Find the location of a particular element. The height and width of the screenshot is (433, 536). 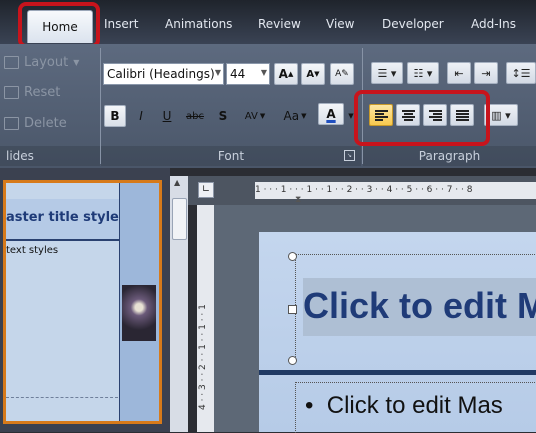

delete-button: Delete is located at coordinates (35, 123).